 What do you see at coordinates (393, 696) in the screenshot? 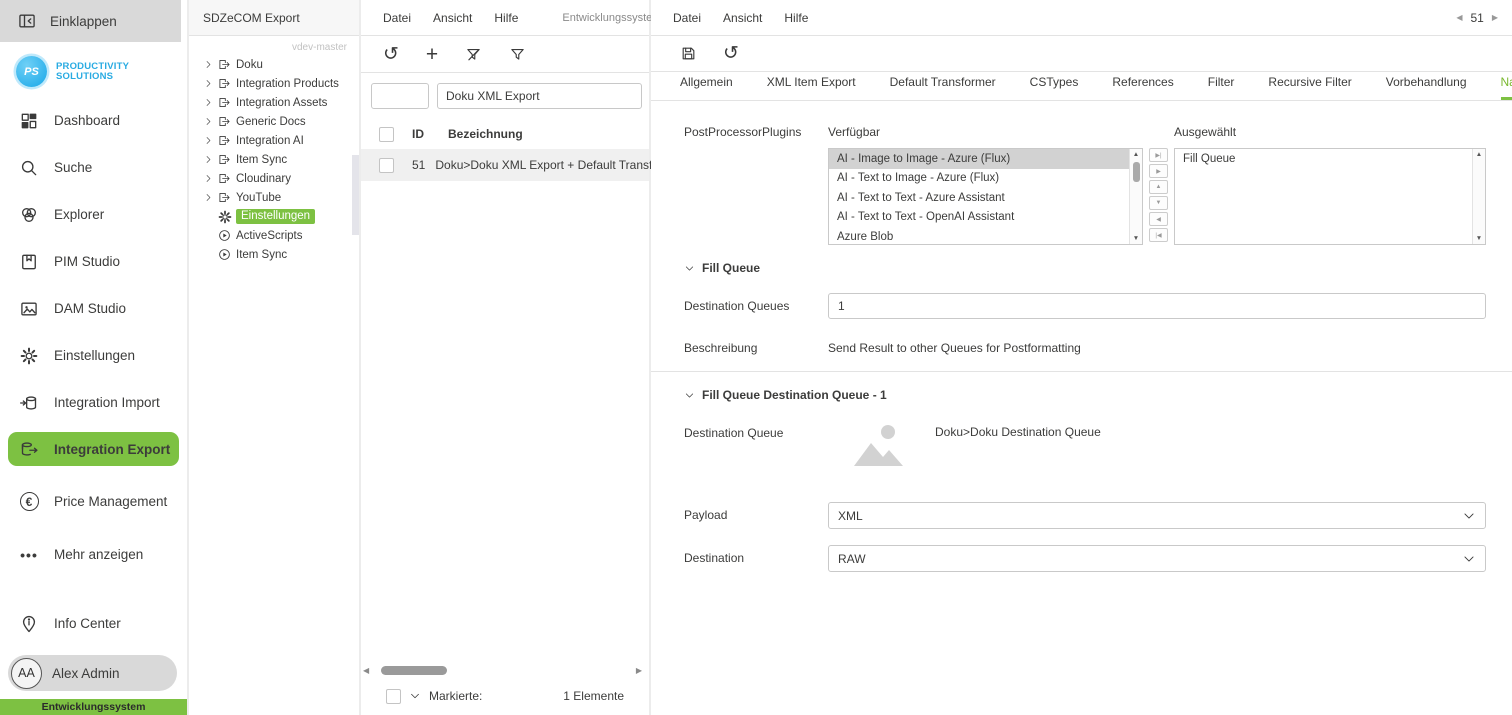
I see `marked-checkbox` at bounding box center [393, 696].